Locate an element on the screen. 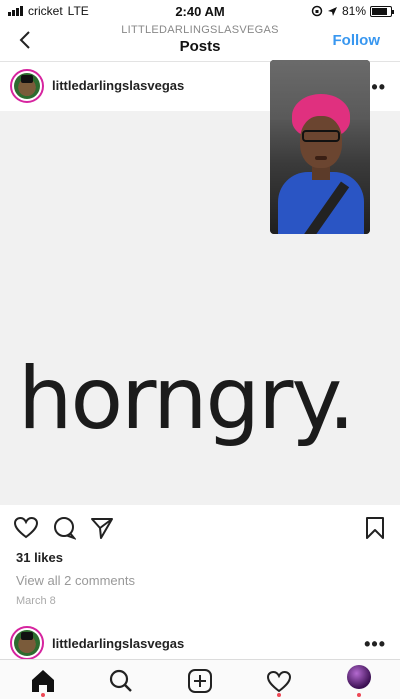 The width and height of the screenshot is (400, 699). video-overlay is located at coordinates (320, 147).